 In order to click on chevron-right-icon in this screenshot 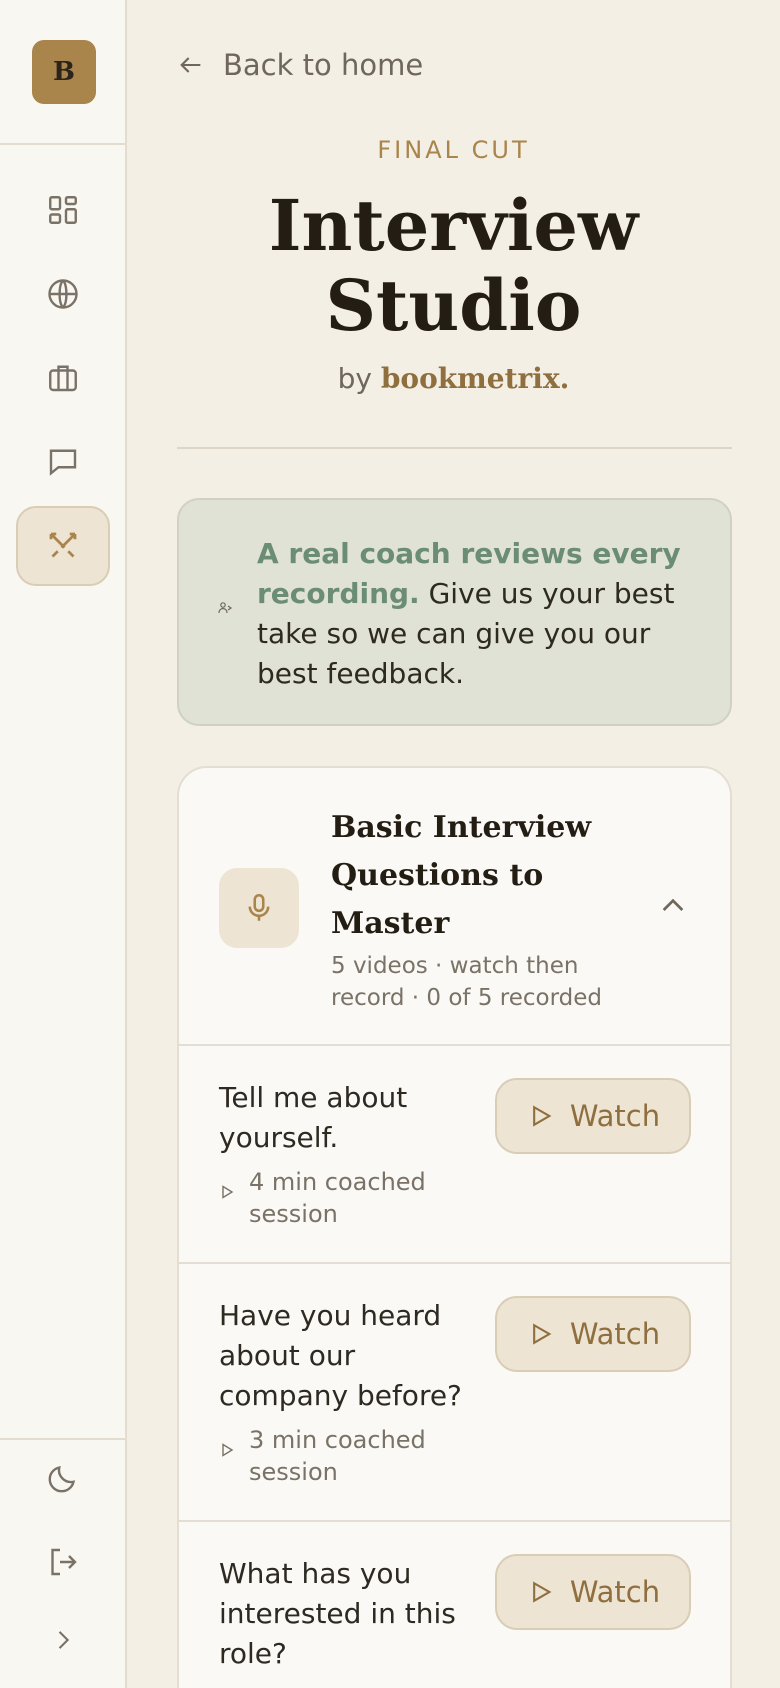, I will do `click(64, 1640)`.